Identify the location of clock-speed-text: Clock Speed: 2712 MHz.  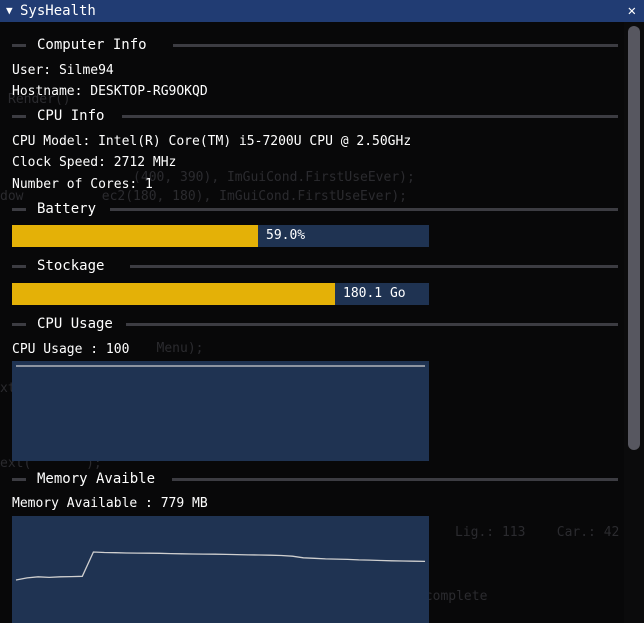
(94, 162).